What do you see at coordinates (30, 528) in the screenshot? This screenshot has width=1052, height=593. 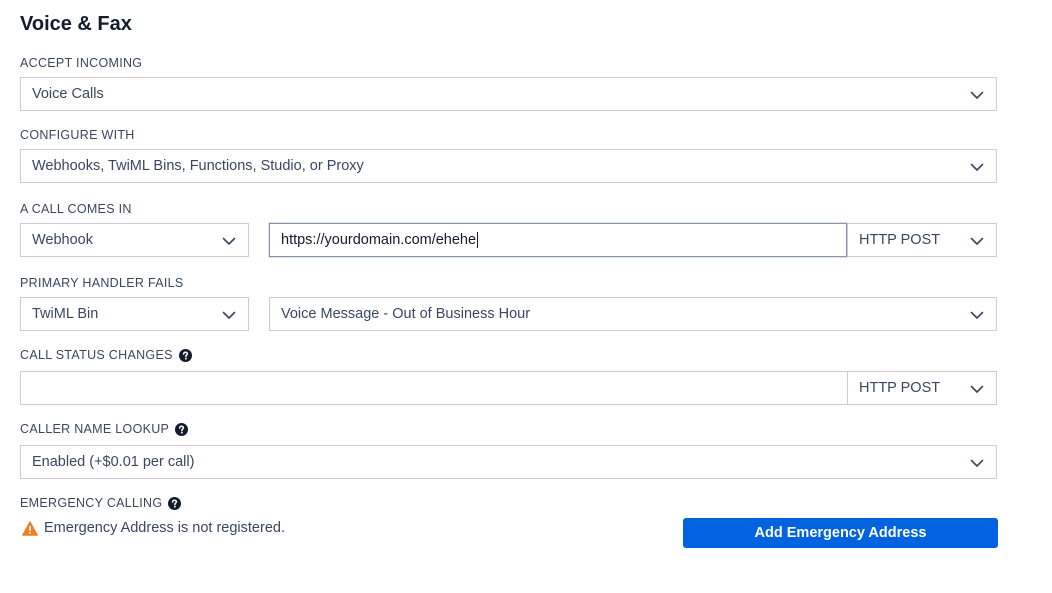 I see `warning-icon` at bounding box center [30, 528].